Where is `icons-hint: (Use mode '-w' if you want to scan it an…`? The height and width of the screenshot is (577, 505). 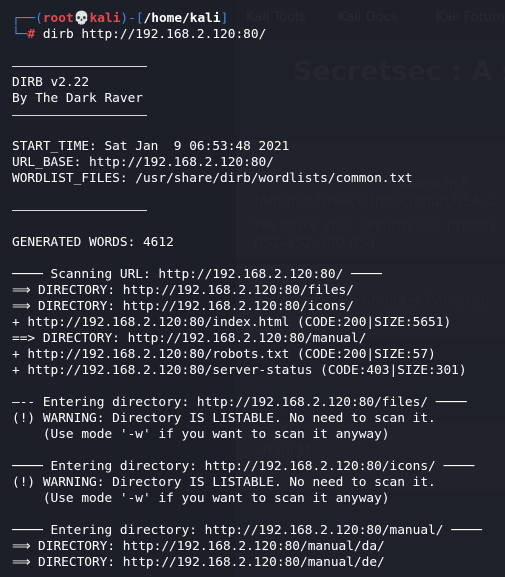 icons-hint: (Use mode '-w' if you want to scan it an… is located at coordinates (201, 498).